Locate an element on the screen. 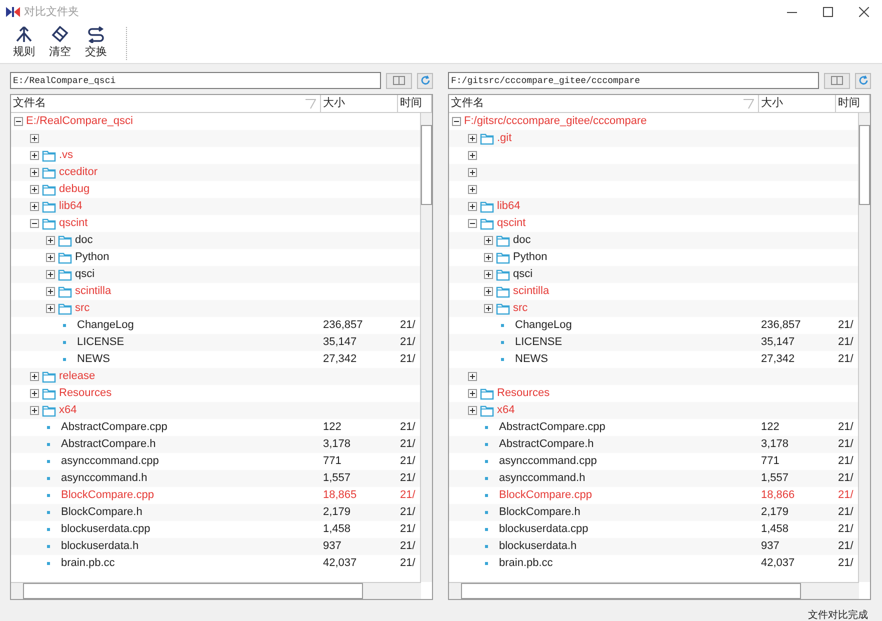 Image resolution: width=882 pixels, height=621 pixels. folder-name: .git is located at coordinates (504, 138).